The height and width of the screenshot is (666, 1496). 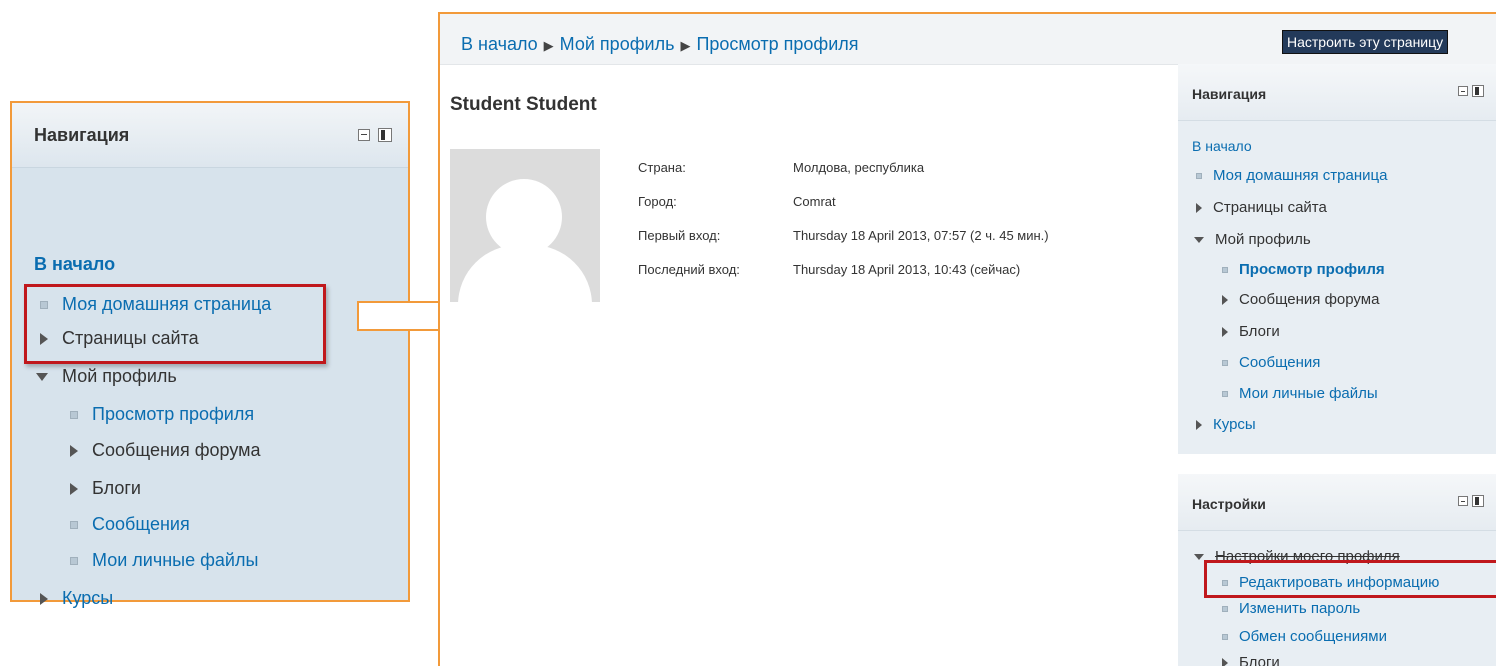 What do you see at coordinates (689, 269) in the screenshot?
I see `info-key: Последний вход:` at bounding box center [689, 269].